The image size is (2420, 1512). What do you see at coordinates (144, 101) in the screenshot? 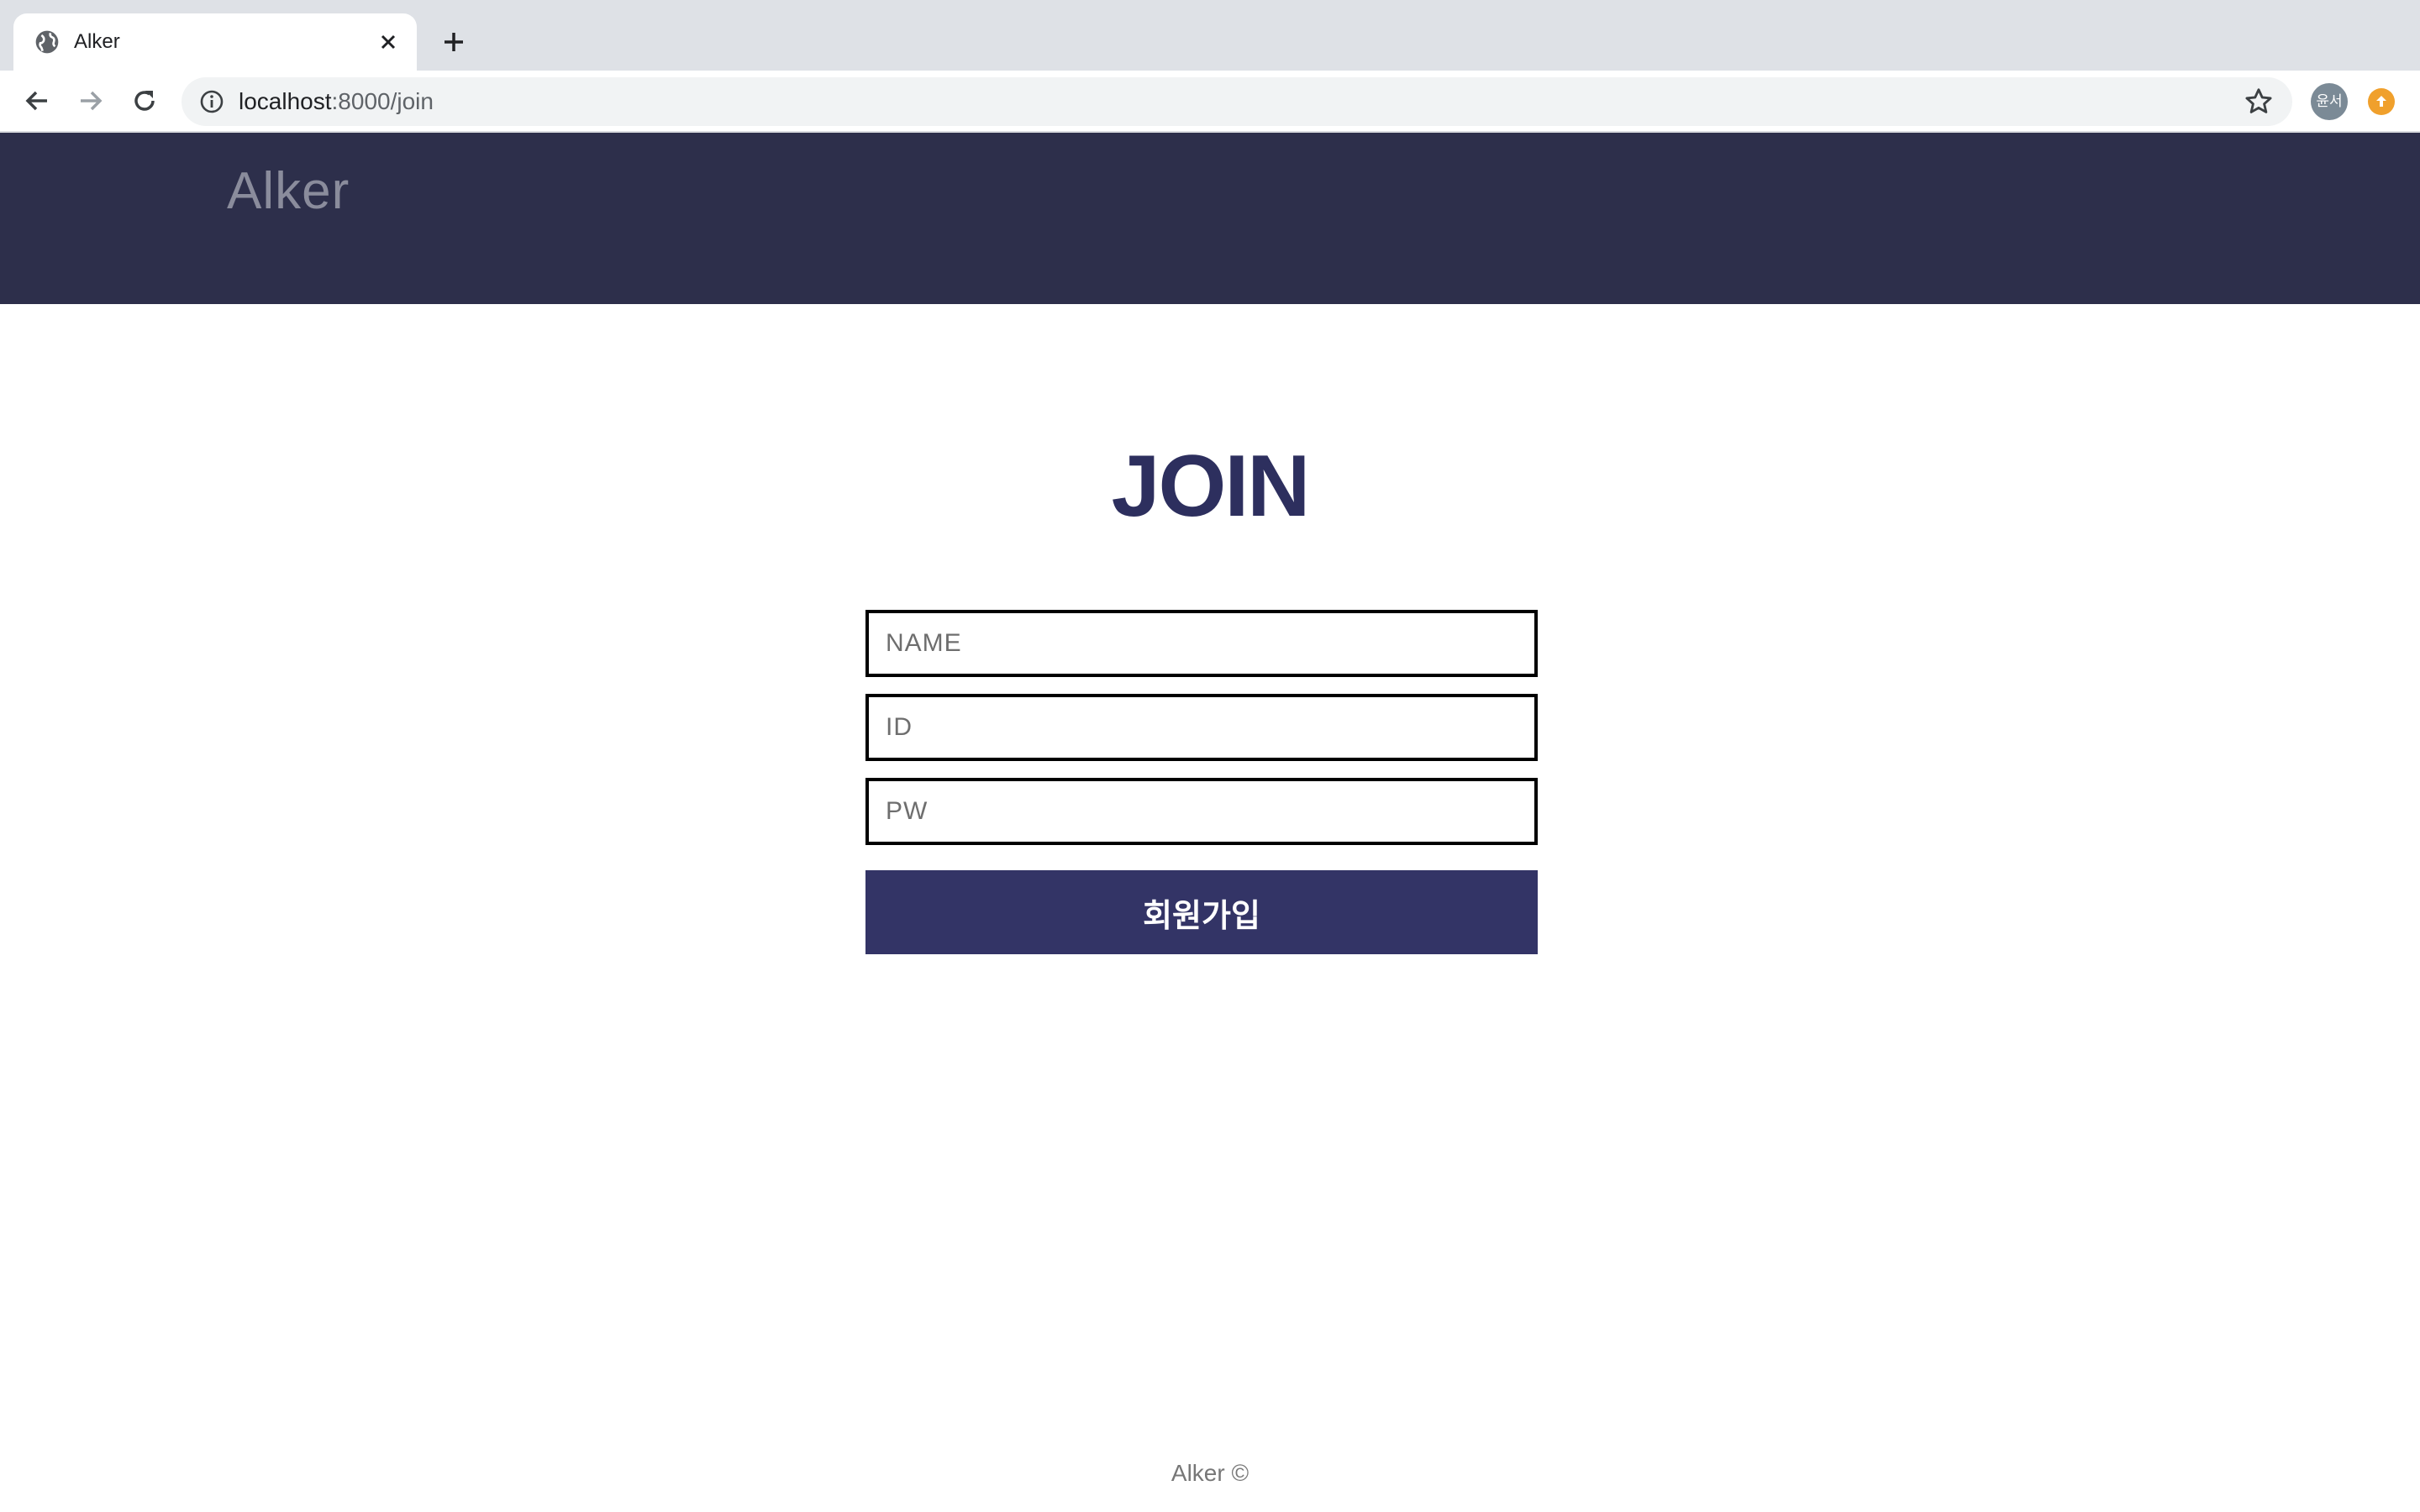
I see `reload-icon` at bounding box center [144, 101].